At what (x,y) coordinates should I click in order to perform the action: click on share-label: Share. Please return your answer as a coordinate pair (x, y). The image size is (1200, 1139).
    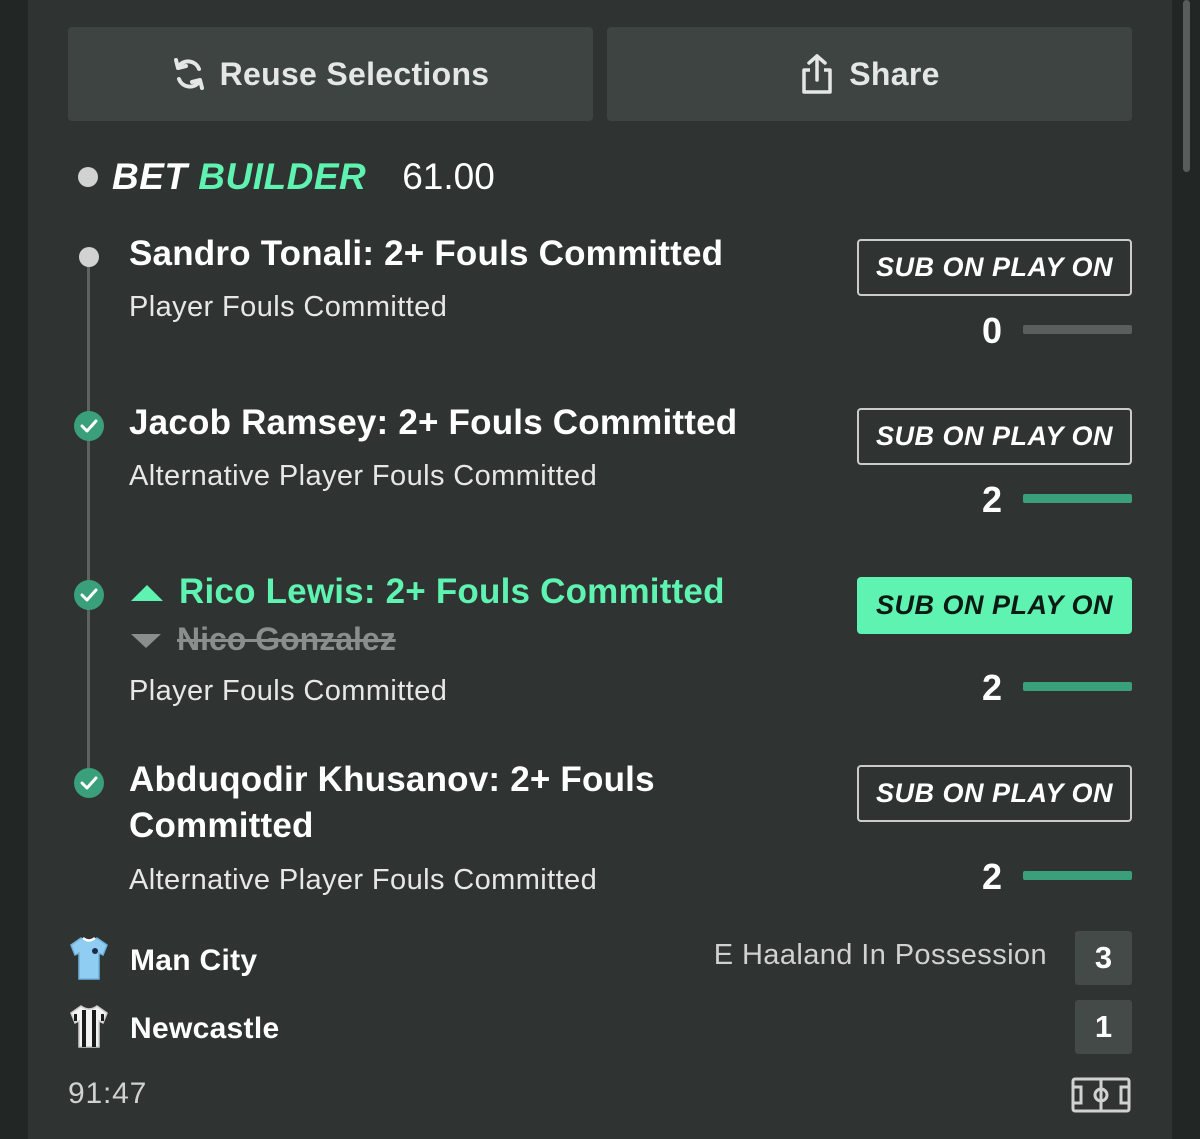
    Looking at the image, I should click on (894, 73).